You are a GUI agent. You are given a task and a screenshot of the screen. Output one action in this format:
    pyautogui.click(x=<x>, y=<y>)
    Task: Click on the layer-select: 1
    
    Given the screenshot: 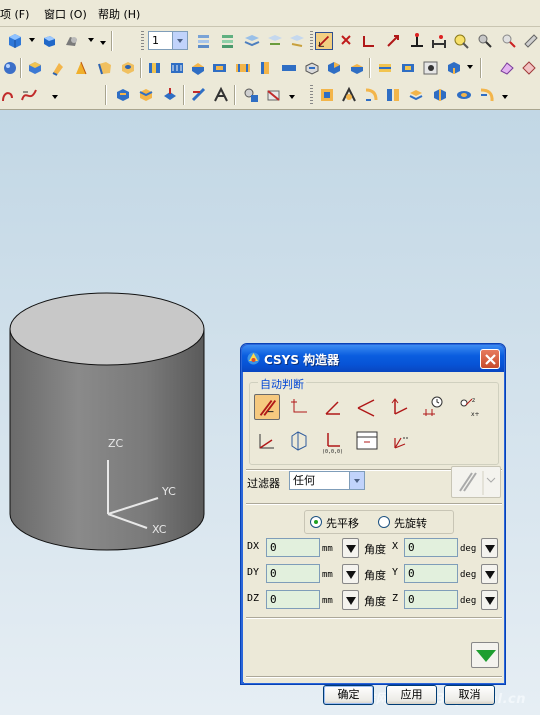 What is the action you would take?
    pyautogui.click(x=168, y=40)
    